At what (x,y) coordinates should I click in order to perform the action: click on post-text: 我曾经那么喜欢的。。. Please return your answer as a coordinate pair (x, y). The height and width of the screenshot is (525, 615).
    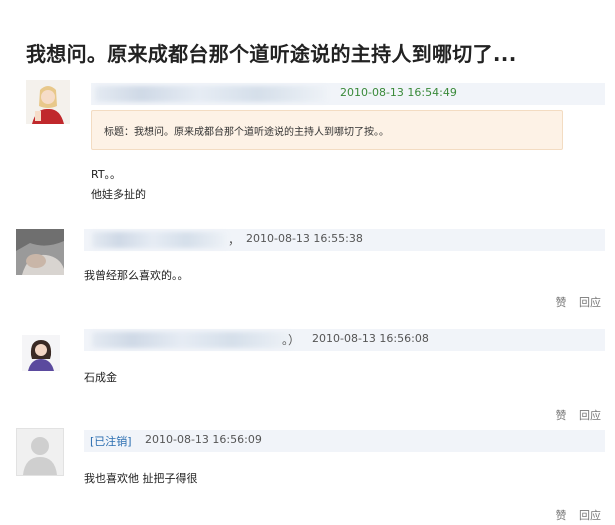
    Looking at the image, I should click on (136, 275).